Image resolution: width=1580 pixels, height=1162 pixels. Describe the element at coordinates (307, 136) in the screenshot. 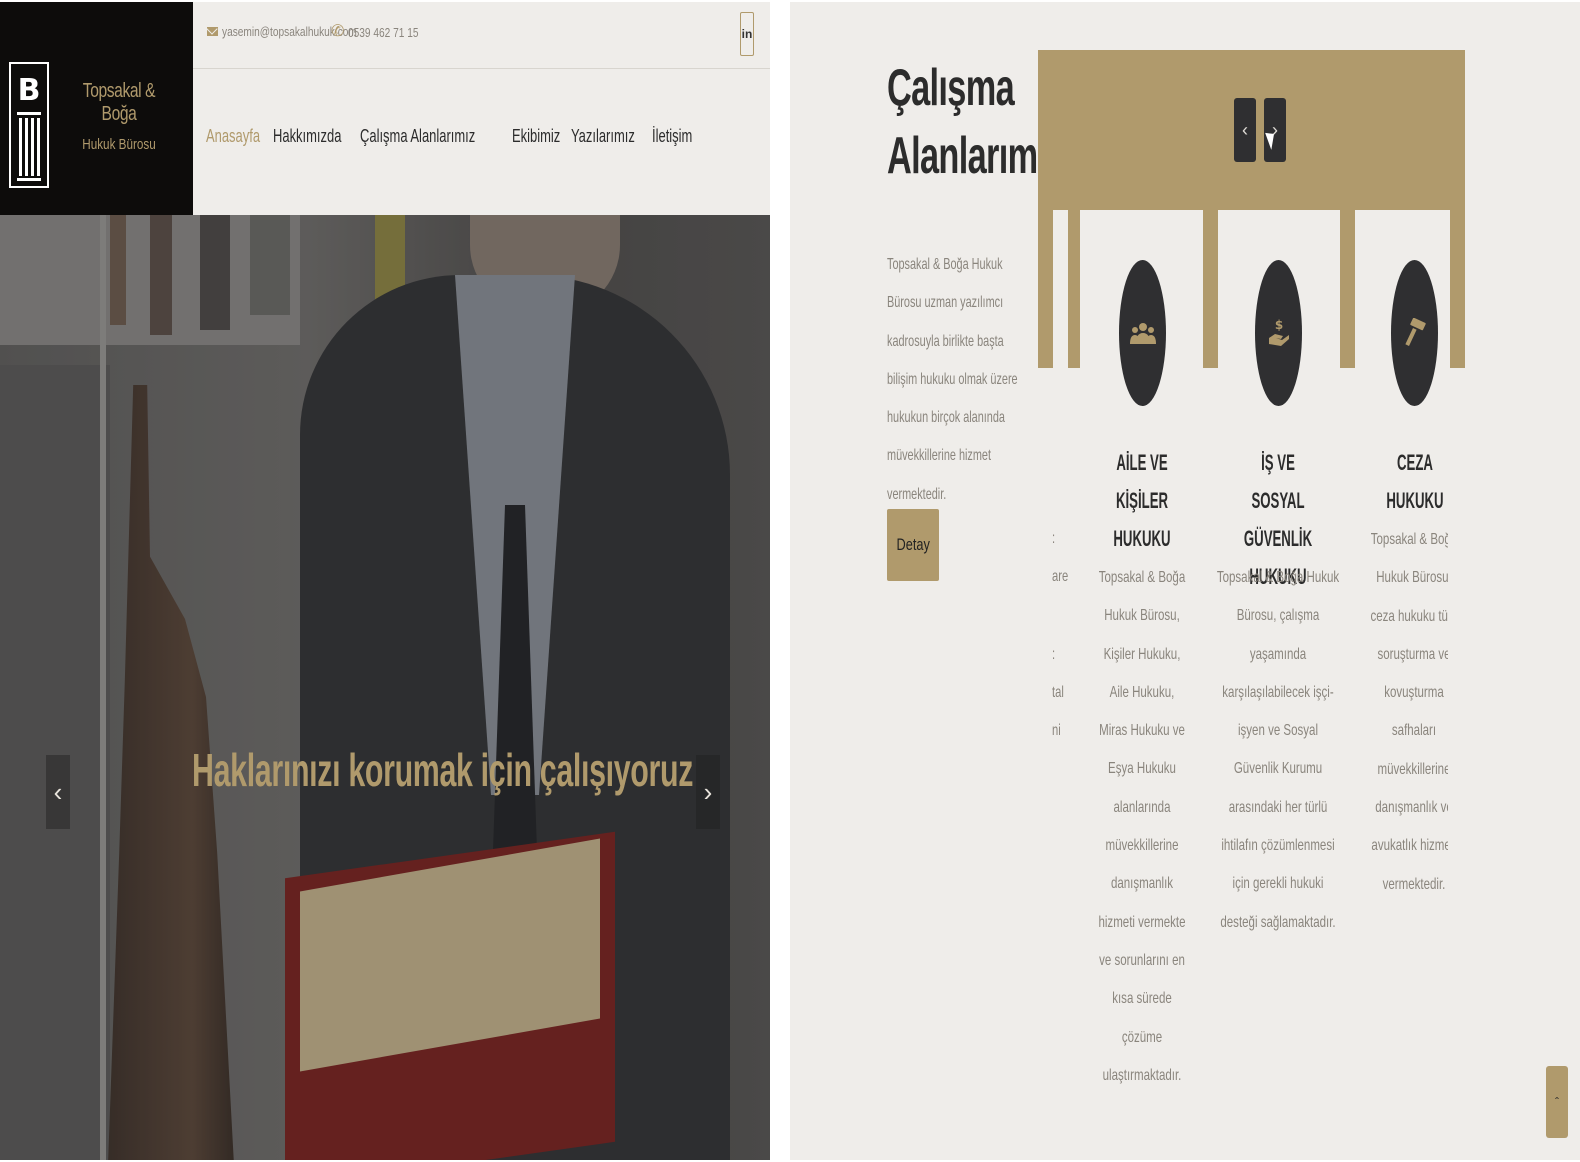

I see `nav-item-hakkimizda: Hakkımızda` at that location.